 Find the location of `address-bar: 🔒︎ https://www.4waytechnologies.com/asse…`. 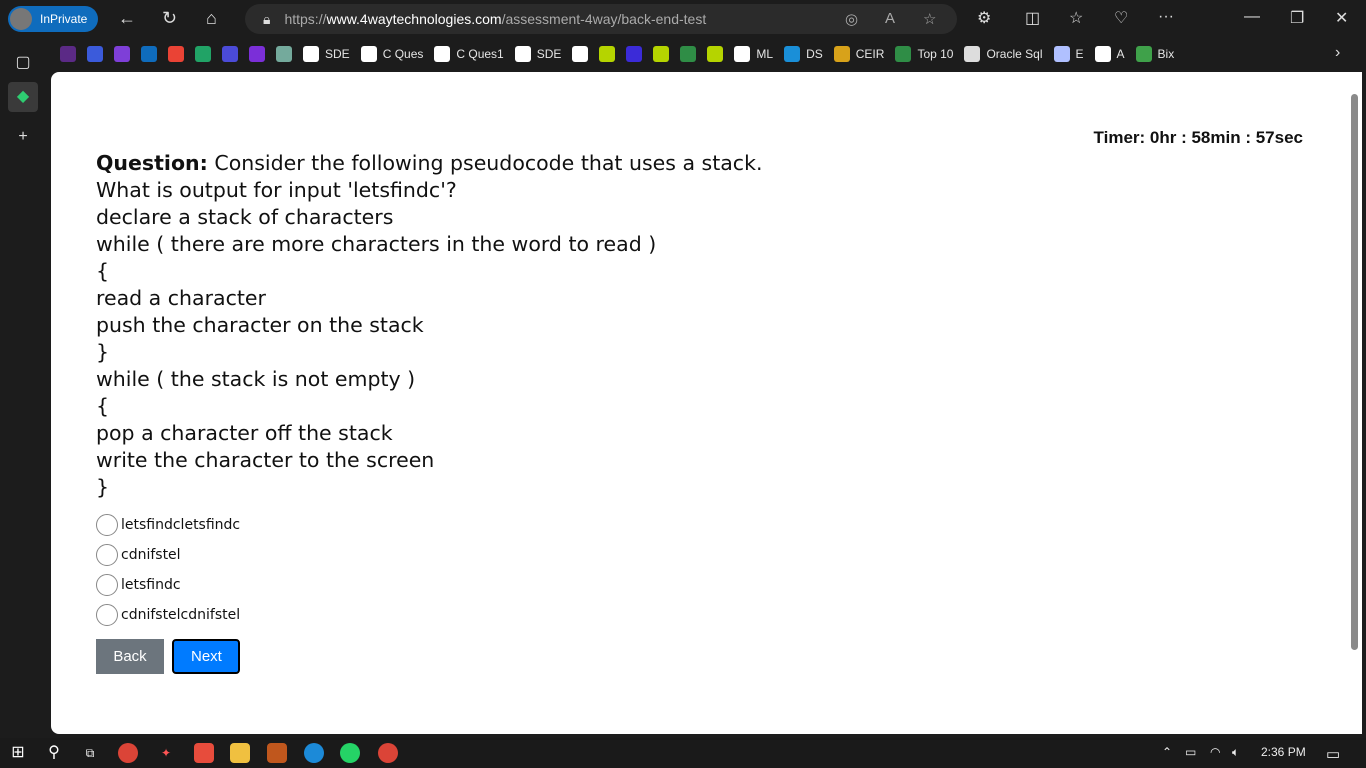

address-bar: 🔒︎ https://www.4waytechnologies.com/asse… is located at coordinates (601, 19).